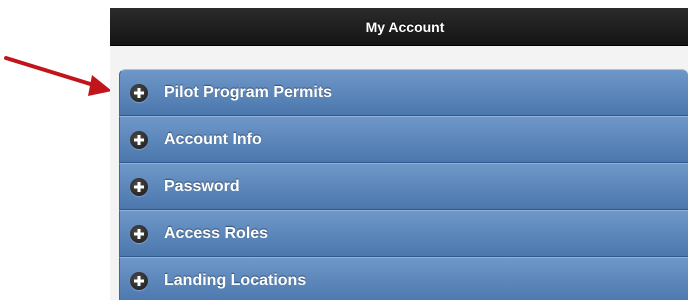 The image size is (688, 300). What do you see at coordinates (403, 278) in the screenshot?
I see `accordion-item-landing-locations: Landing Locations` at bounding box center [403, 278].